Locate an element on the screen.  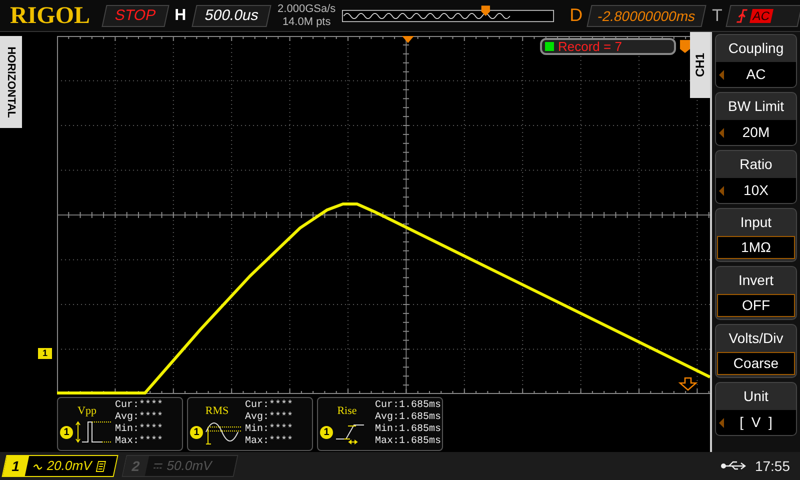
channel-scale: 20.0mV is located at coordinates (69, 466).